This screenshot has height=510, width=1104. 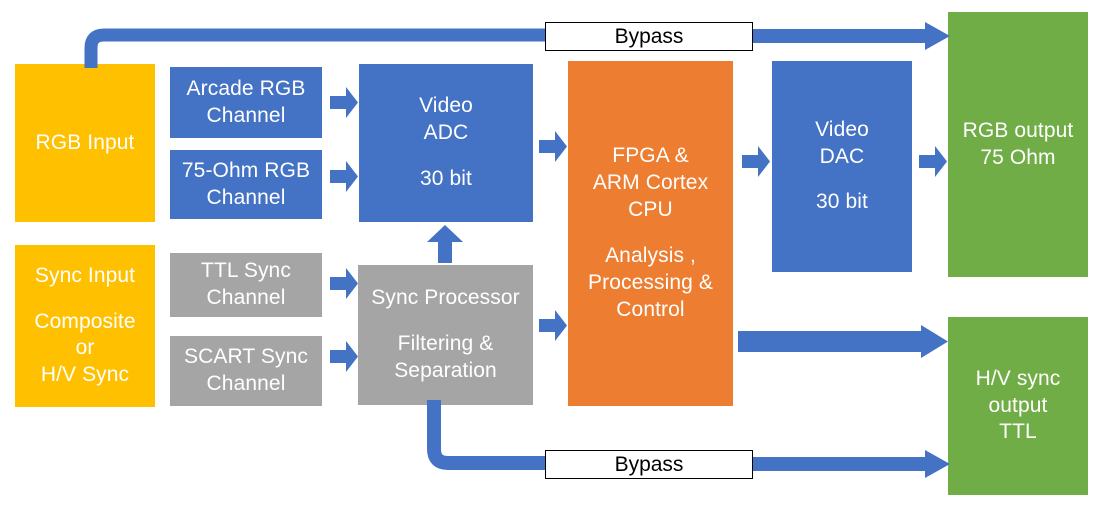 What do you see at coordinates (850, 36) in the screenshot?
I see `arrow-bypass-top-to-rgb-output` at bounding box center [850, 36].